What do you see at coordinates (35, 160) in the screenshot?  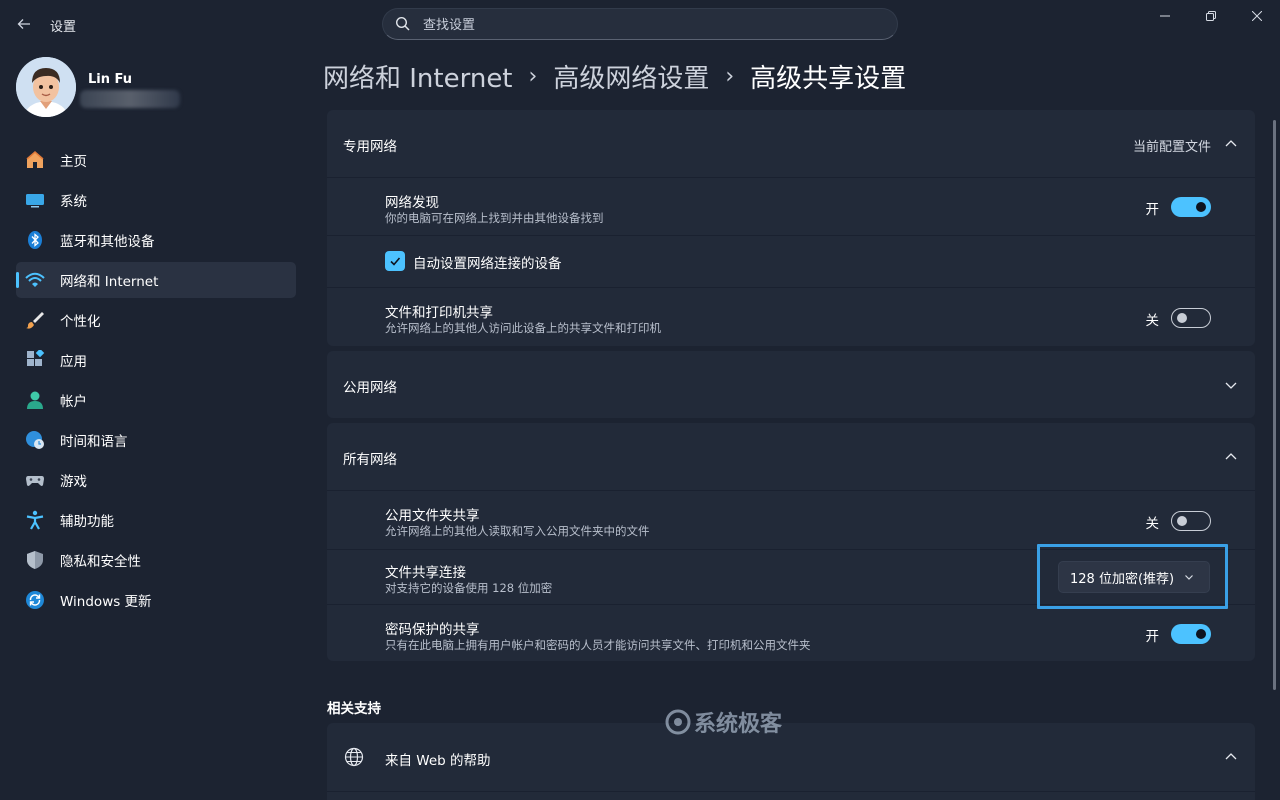 I see `home-icon` at bounding box center [35, 160].